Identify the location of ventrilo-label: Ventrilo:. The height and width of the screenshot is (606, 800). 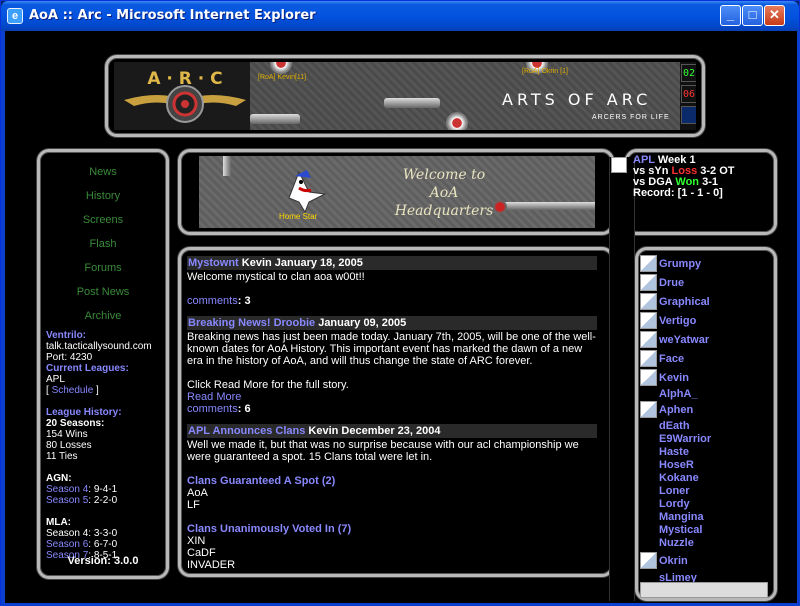
(66, 335).